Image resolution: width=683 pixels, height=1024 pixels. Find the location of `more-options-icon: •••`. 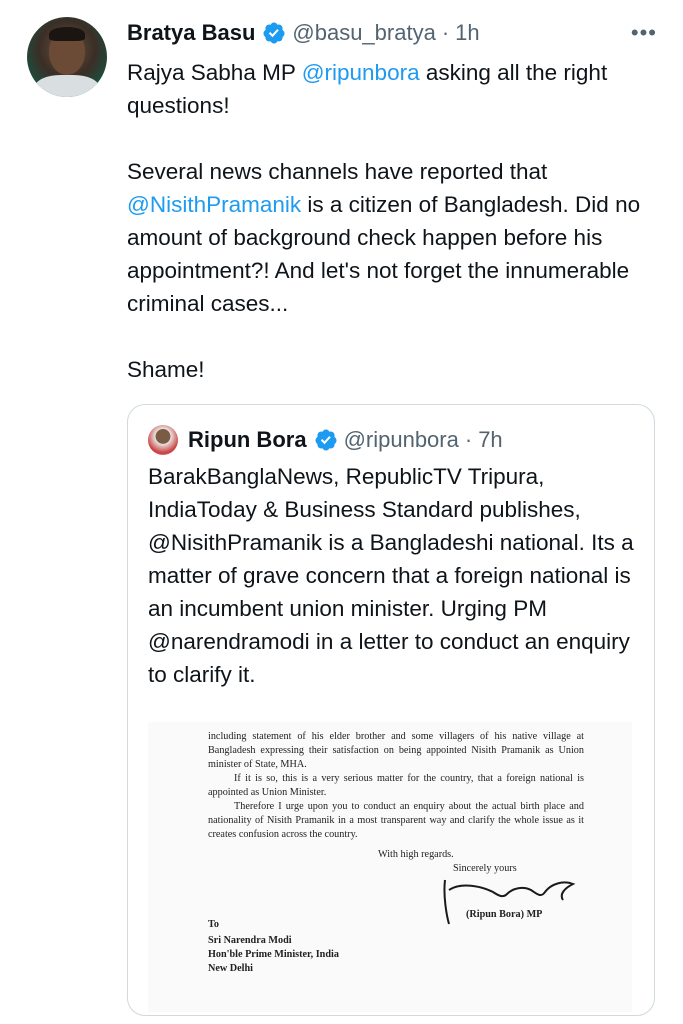

more-options-icon: ••• is located at coordinates (644, 33).